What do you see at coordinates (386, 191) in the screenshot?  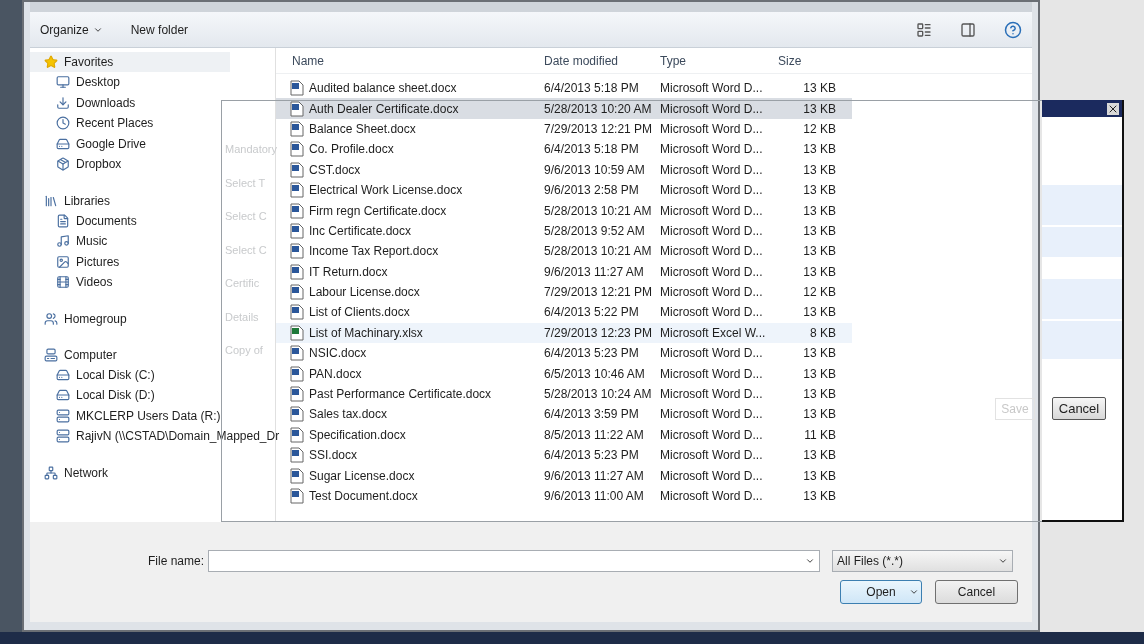 I see `file-name: Electrical Work License.docx` at bounding box center [386, 191].